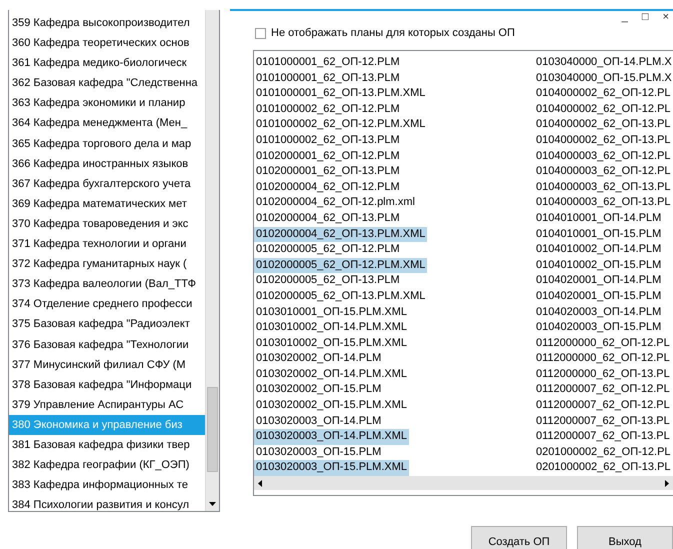 The width and height of the screenshot is (673, 549). I want to click on file-item: 0104020003_ОП-14.PLM, so click(599, 312).